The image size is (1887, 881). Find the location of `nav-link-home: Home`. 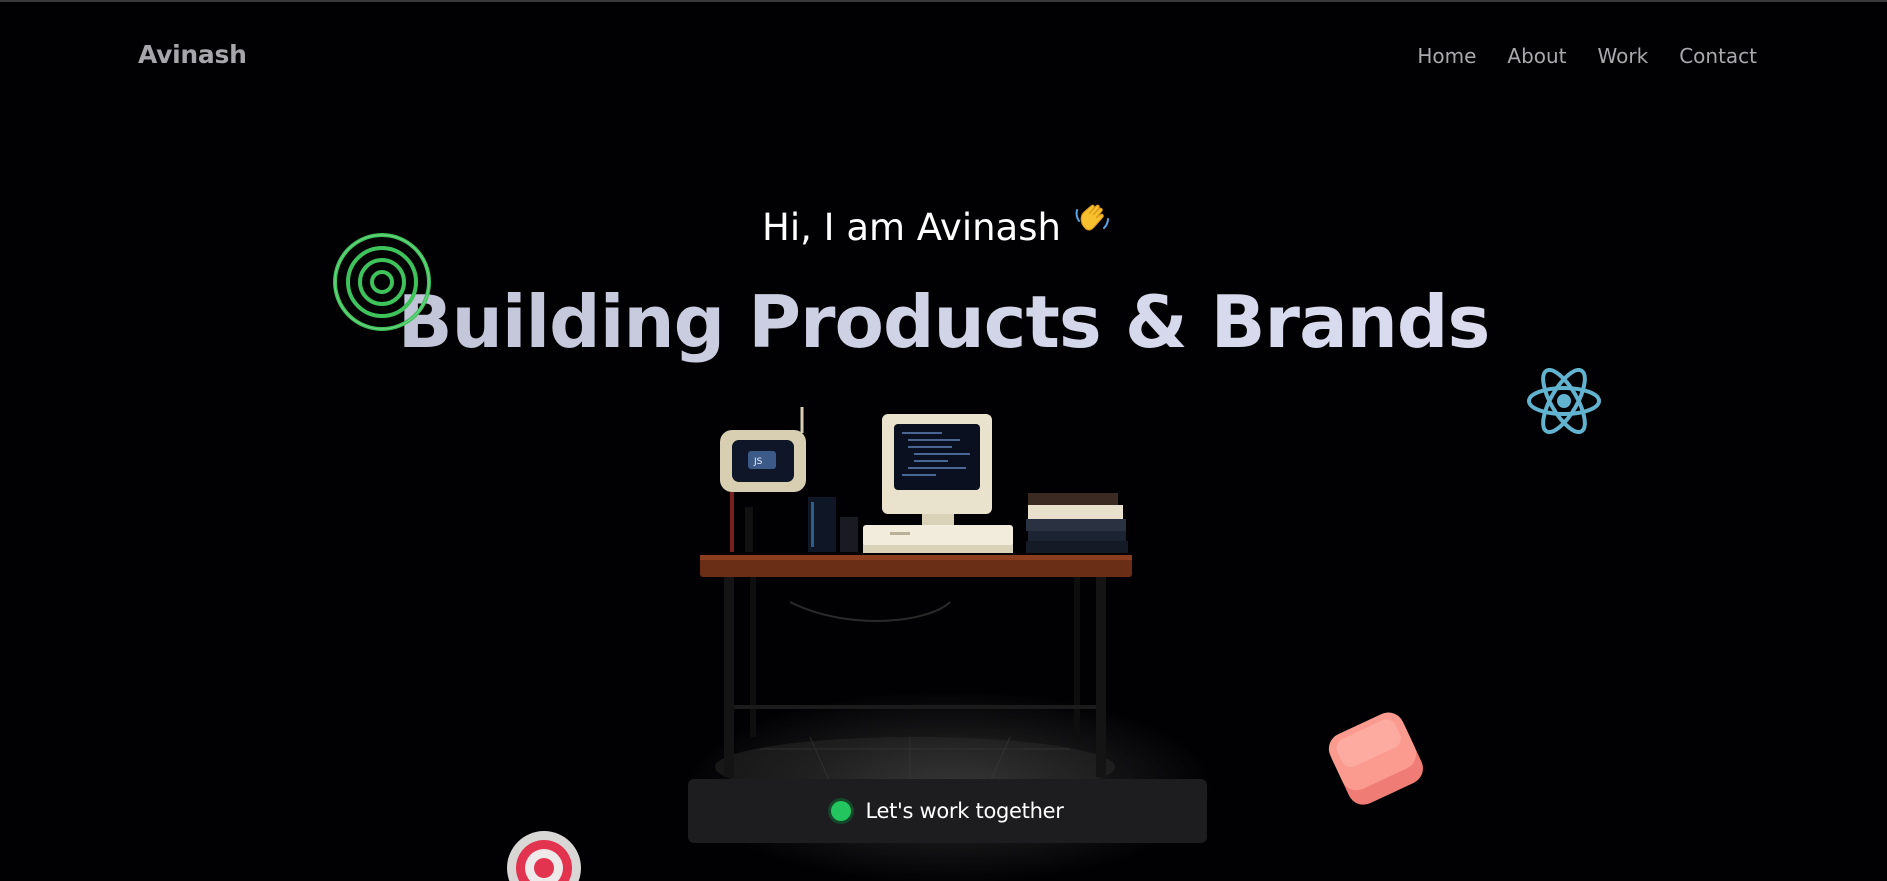

nav-link-home: Home is located at coordinates (1446, 56).